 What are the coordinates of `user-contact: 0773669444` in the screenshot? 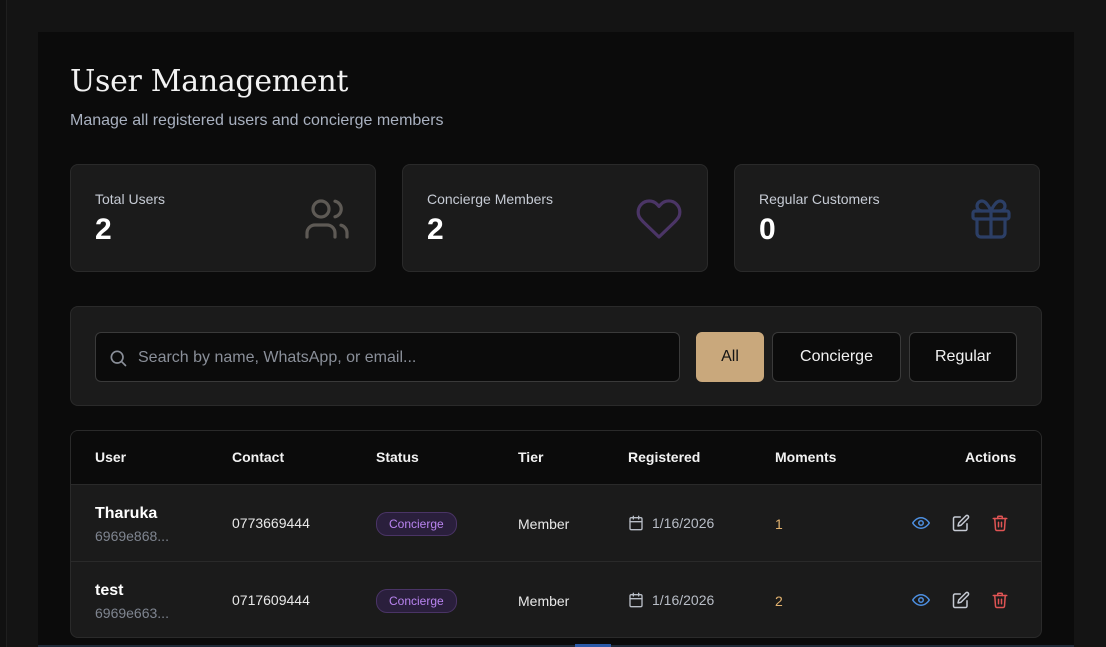 It's located at (271, 523).